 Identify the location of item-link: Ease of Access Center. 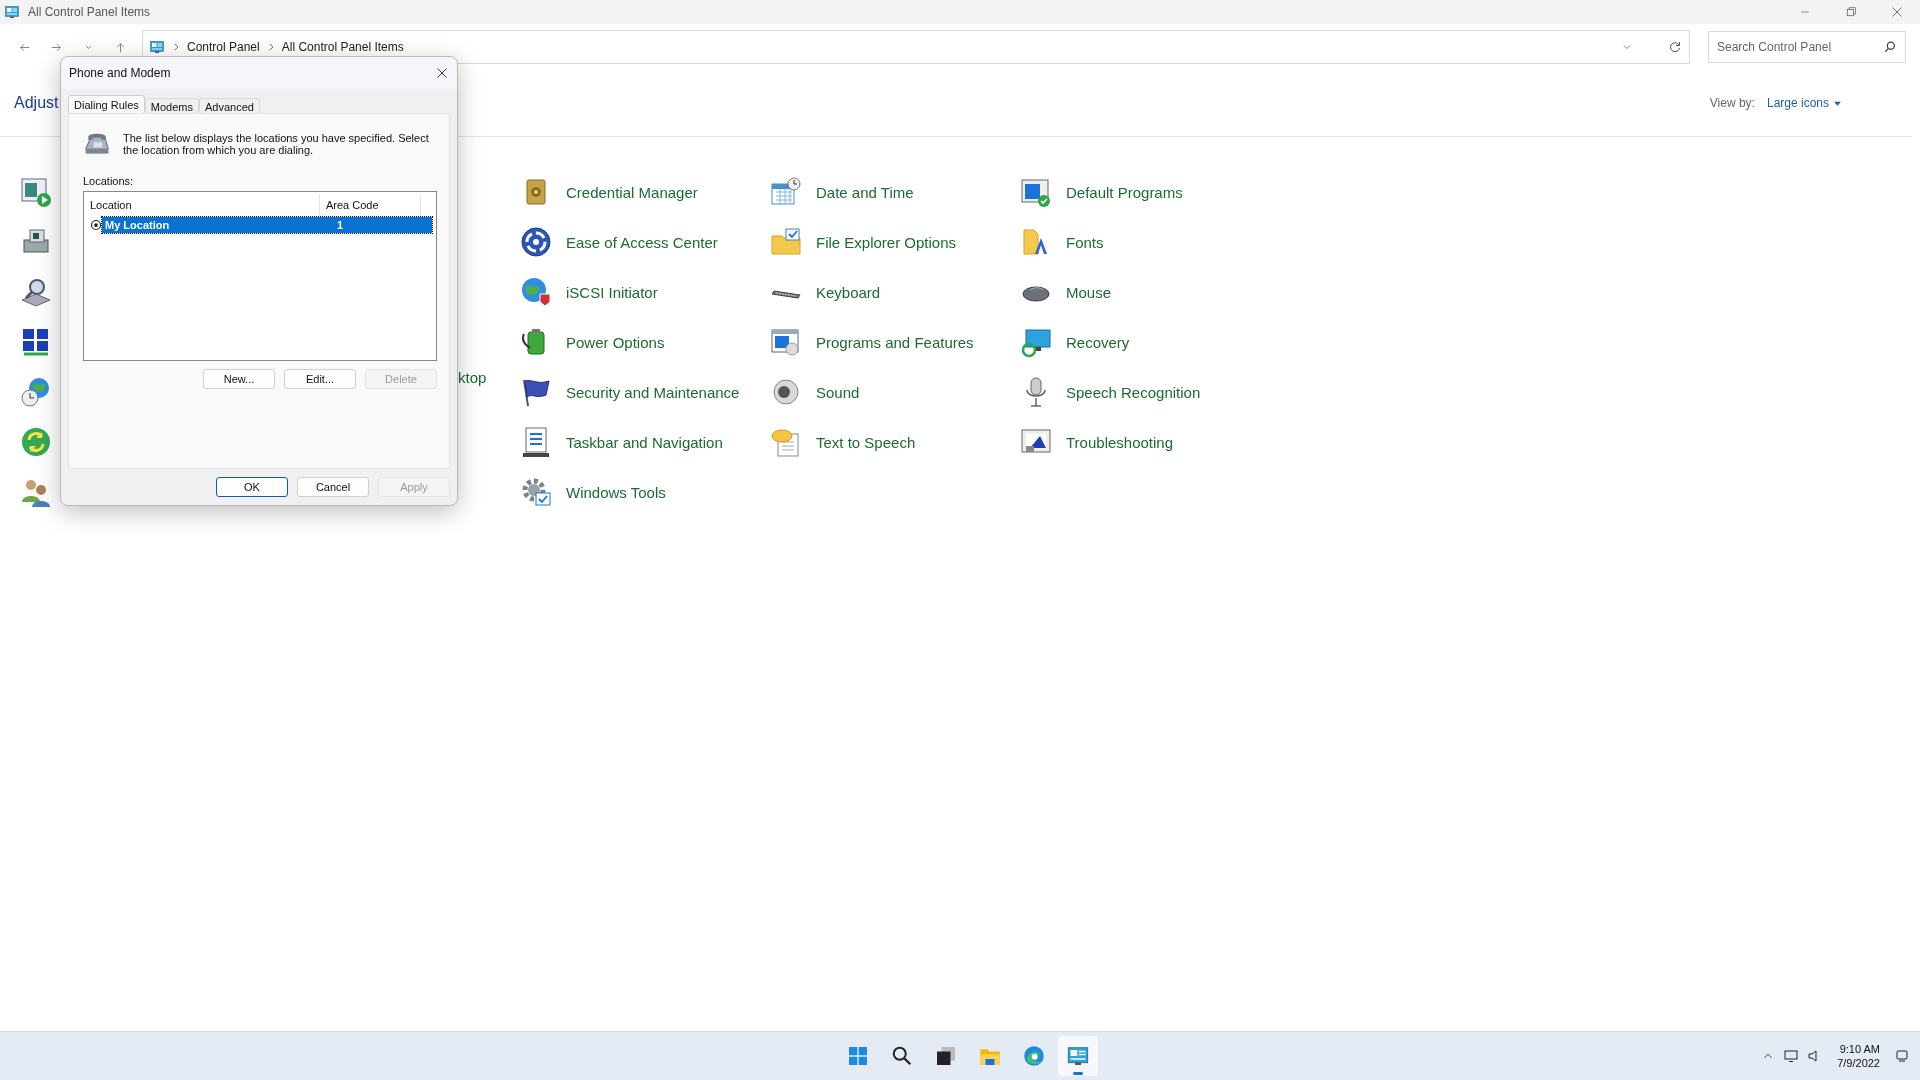
(642, 242).